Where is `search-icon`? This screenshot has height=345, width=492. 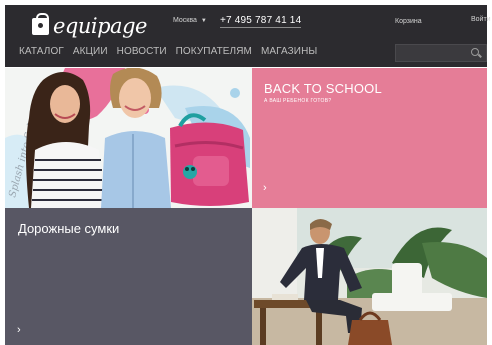
search-icon is located at coordinates (475, 52).